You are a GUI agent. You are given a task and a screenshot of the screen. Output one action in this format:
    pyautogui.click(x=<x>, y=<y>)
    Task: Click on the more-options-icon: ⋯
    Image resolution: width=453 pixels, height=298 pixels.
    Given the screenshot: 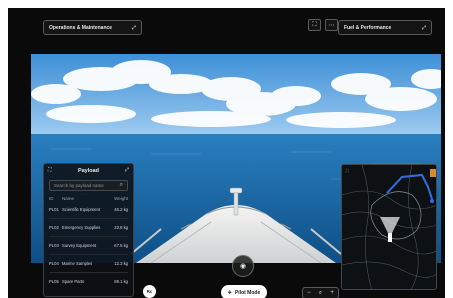 What is the action you would take?
    pyautogui.click(x=331, y=25)
    